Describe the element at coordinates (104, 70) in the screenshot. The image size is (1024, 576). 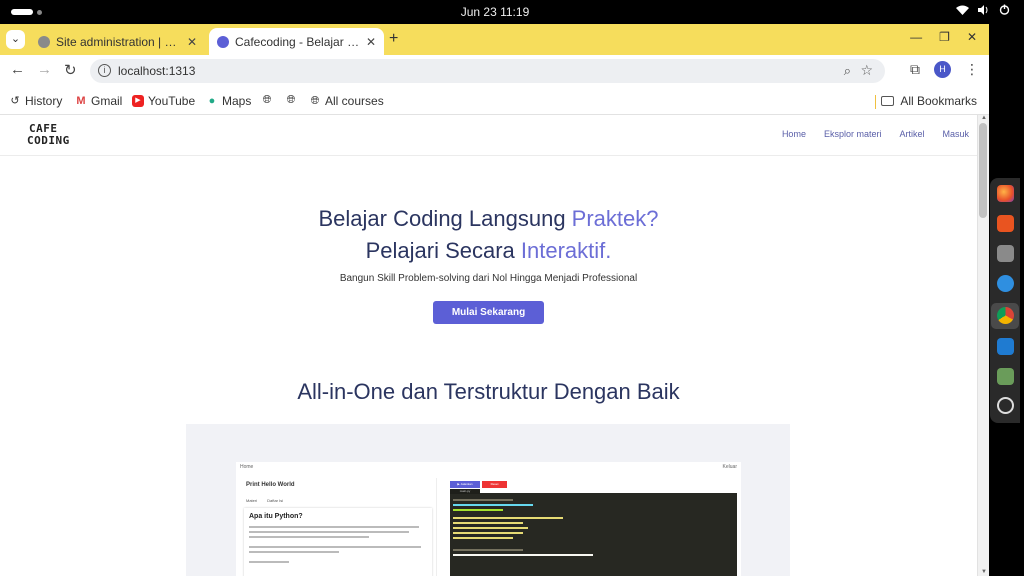
I see `site-info-icon: i` at that location.